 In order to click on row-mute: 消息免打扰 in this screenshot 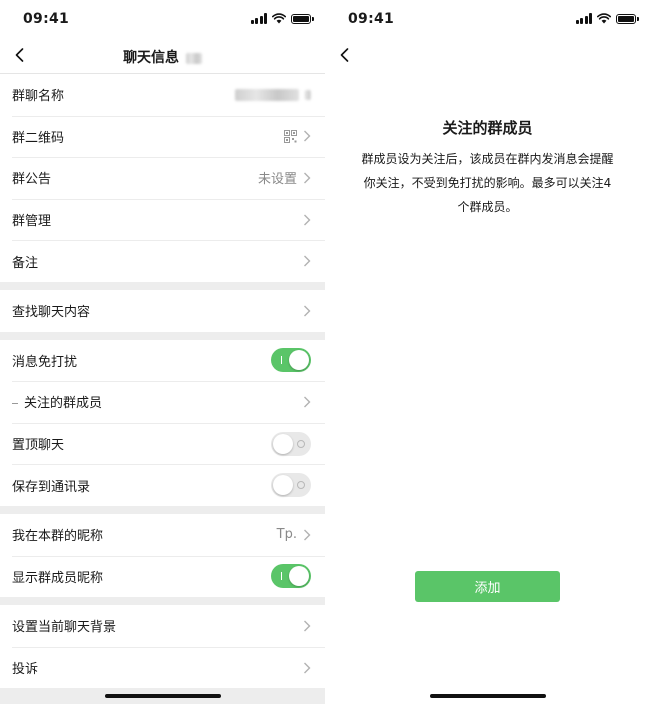, I will do `click(162, 360)`.